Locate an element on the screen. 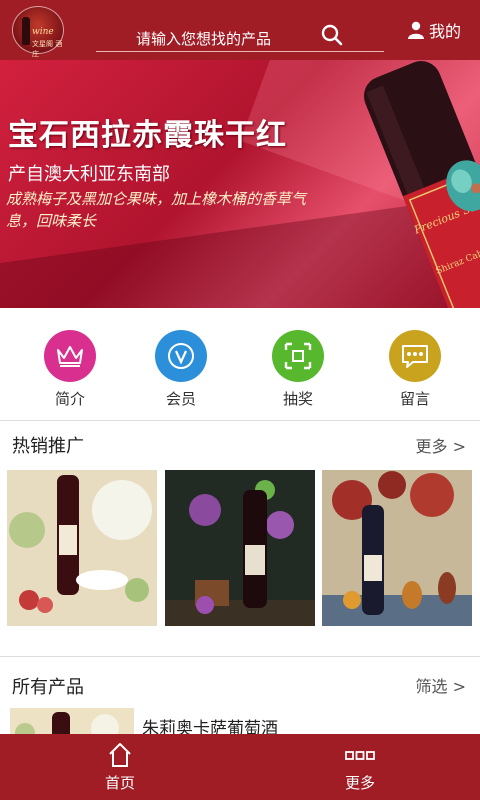 This screenshot has width=480, height=800. banner-description: 成熟梅子及黑加仑果味，加上橡木桶的香草气息，回味柔长 is located at coordinates (156, 210).